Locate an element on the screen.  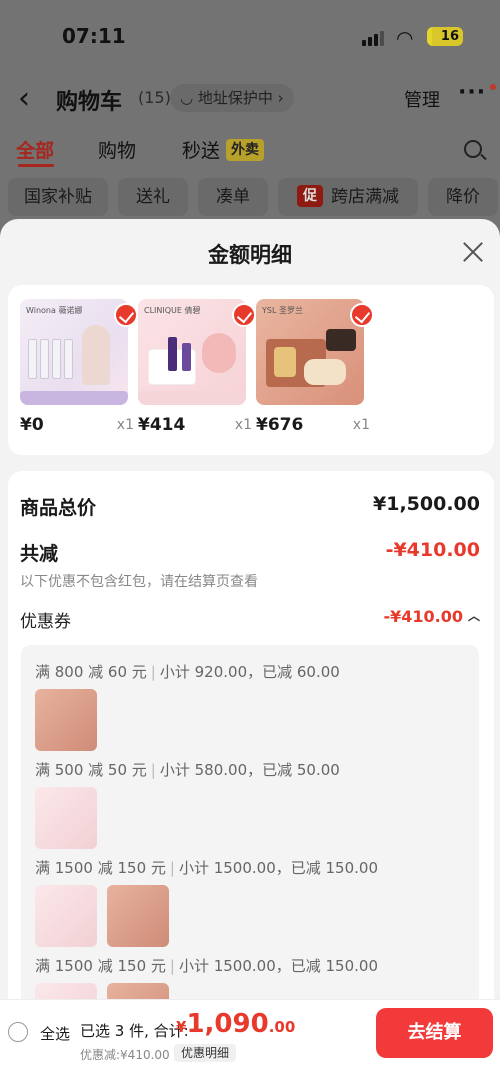
status-bar: 07:11 ◠ 16 is located at coordinates (250, 35).